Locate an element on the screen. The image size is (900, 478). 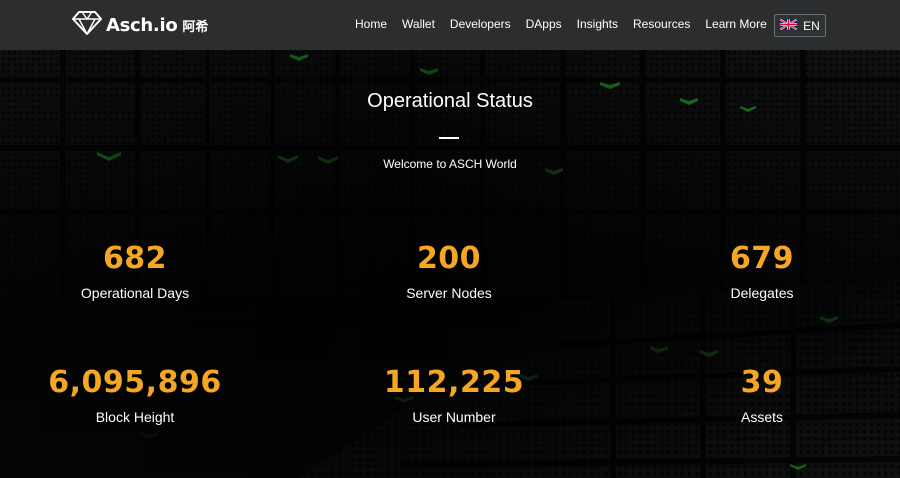
stat-block-height: 6,095,896 Block Height is located at coordinates (142, 395).